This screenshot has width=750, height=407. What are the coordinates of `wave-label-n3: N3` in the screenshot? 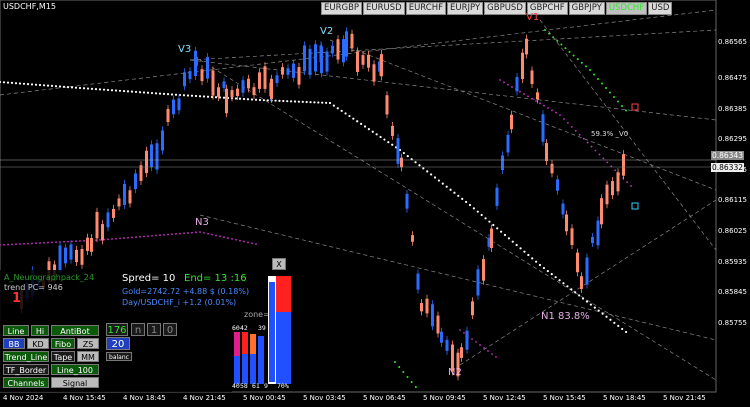 It's located at (202, 222).